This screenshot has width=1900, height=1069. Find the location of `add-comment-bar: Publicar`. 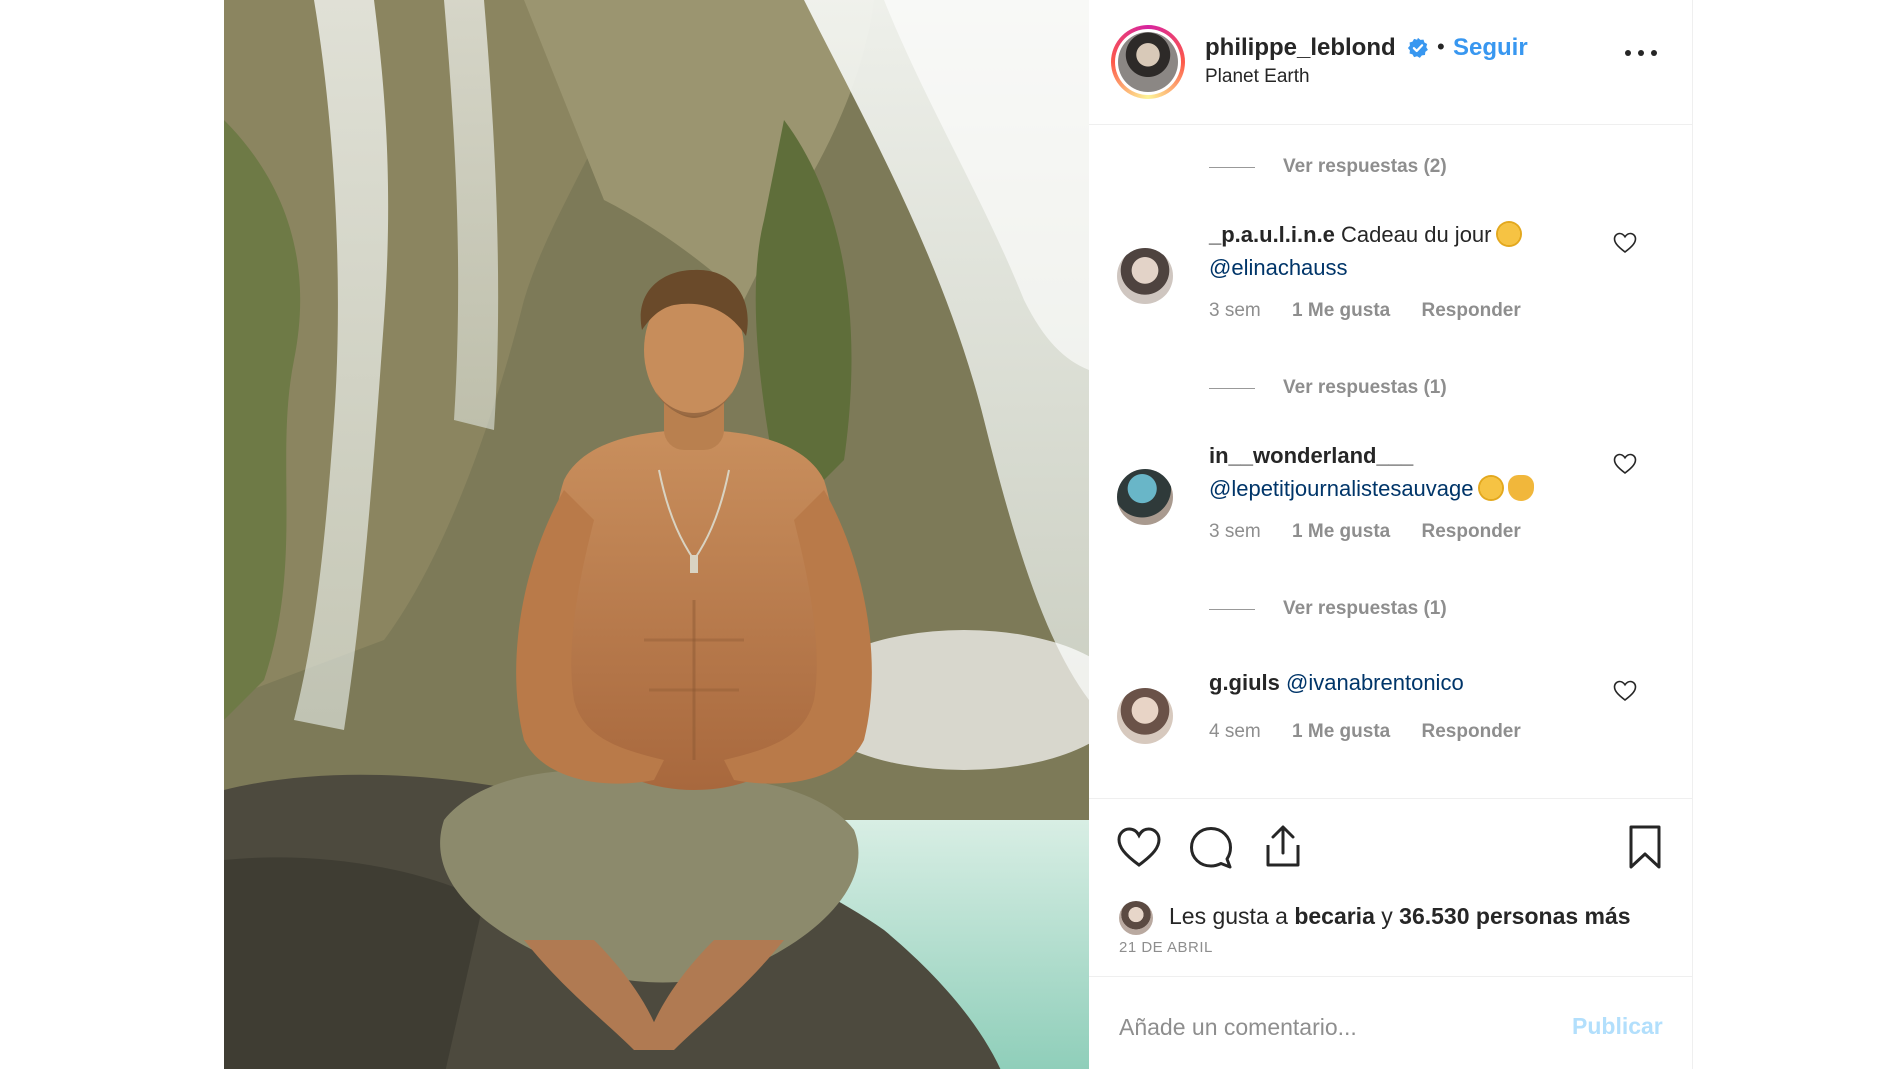

add-comment-bar: Publicar is located at coordinates (1390, 1022).